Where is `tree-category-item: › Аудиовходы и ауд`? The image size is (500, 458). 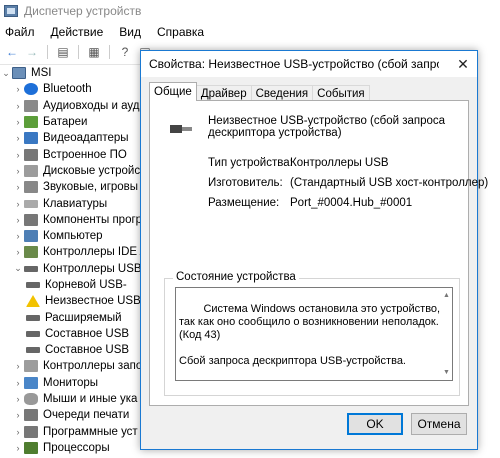
tree-category-item: › Аудиовходы и ауд is located at coordinates (80, 106).